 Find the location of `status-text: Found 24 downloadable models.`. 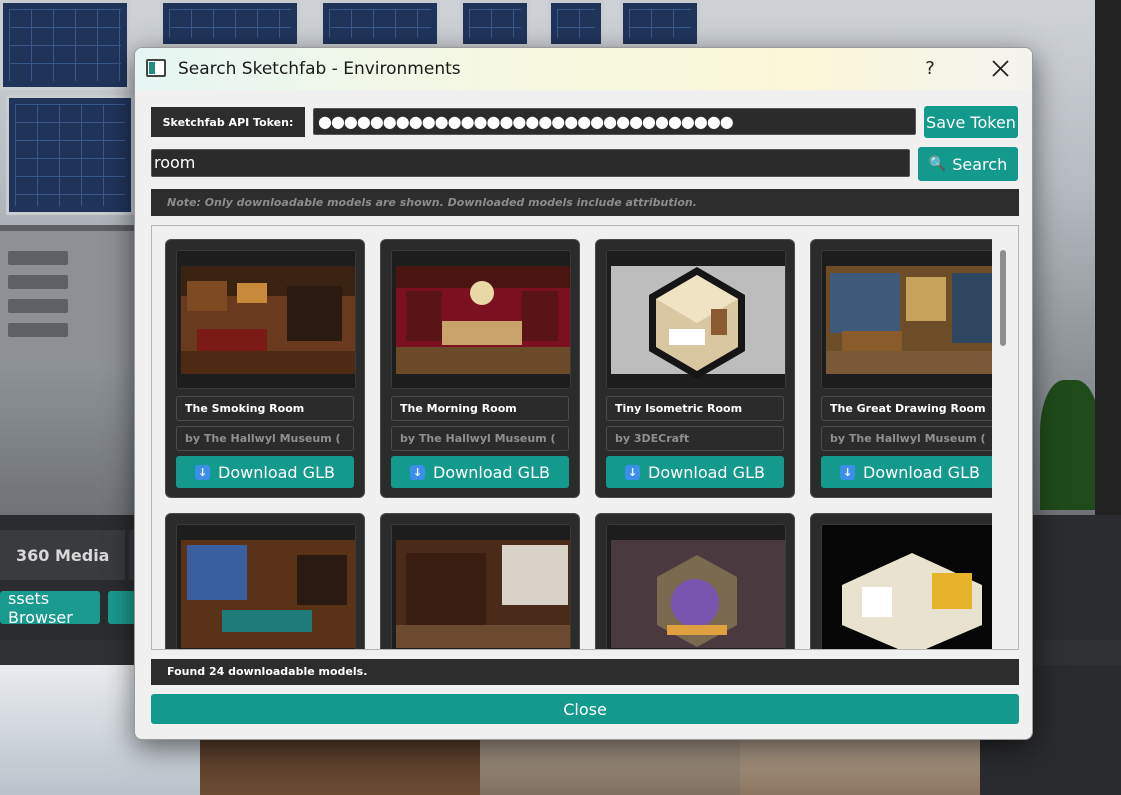

status-text: Found 24 downloadable models. is located at coordinates (585, 672).